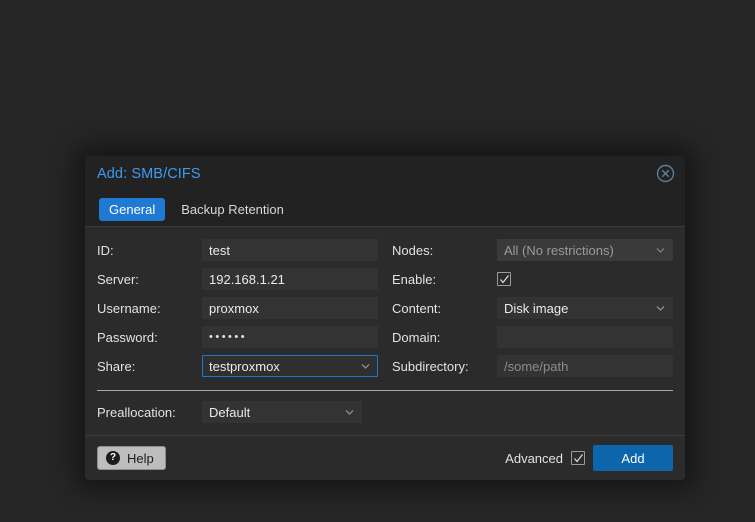 This screenshot has height=522, width=755. I want to click on label-preallocation: Preallocation:, so click(136, 412).